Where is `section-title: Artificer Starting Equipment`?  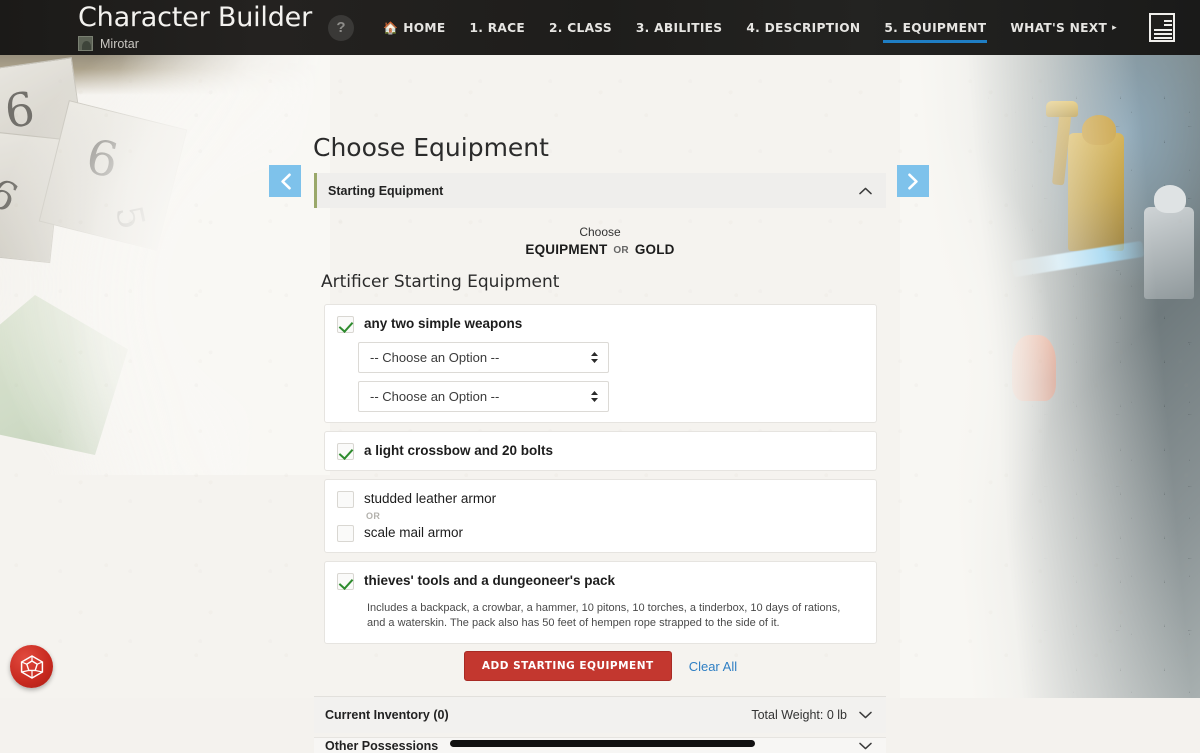
section-title: Artificer Starting Equipment is located at coordinates (440, 282).